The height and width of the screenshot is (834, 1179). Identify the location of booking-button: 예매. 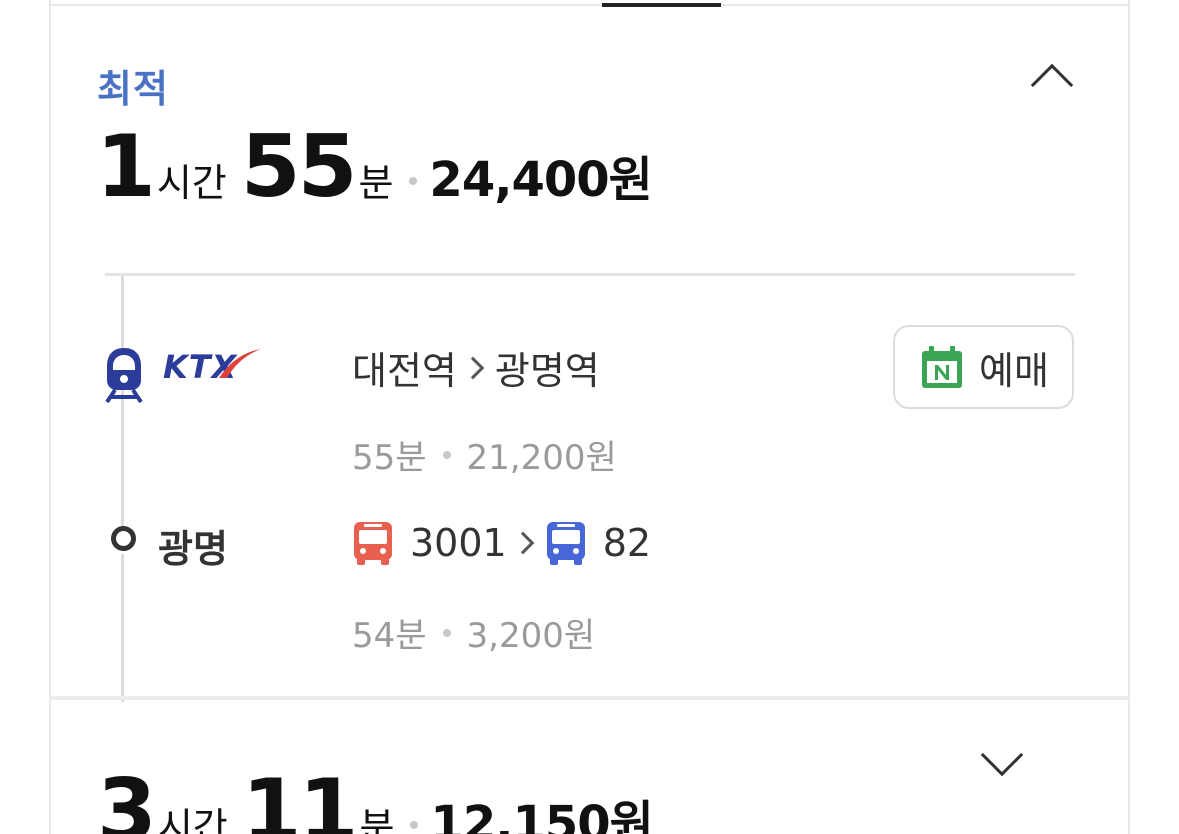
(983, 367).